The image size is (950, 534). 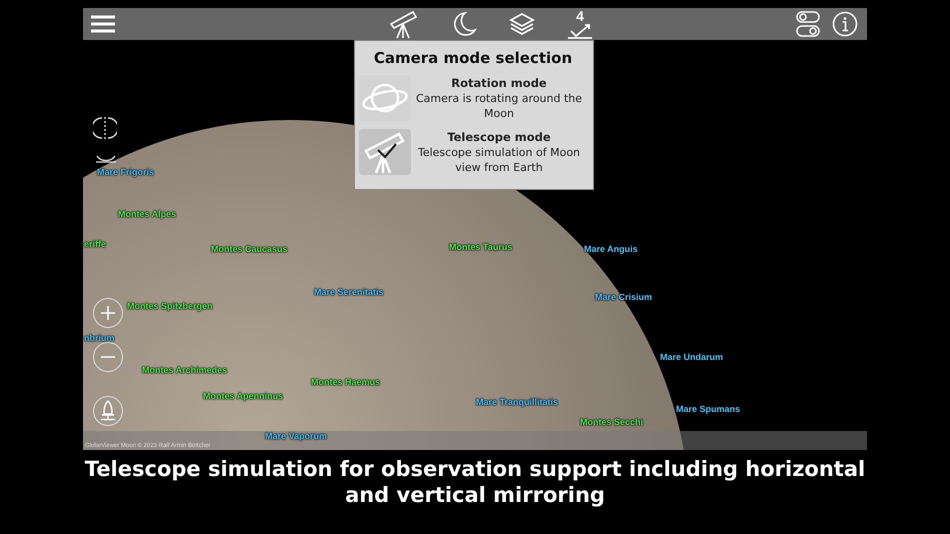 I want to click on camera-mode-option: Rotation mode Camera is rotating around the Moon, so click(x=473, y=98).